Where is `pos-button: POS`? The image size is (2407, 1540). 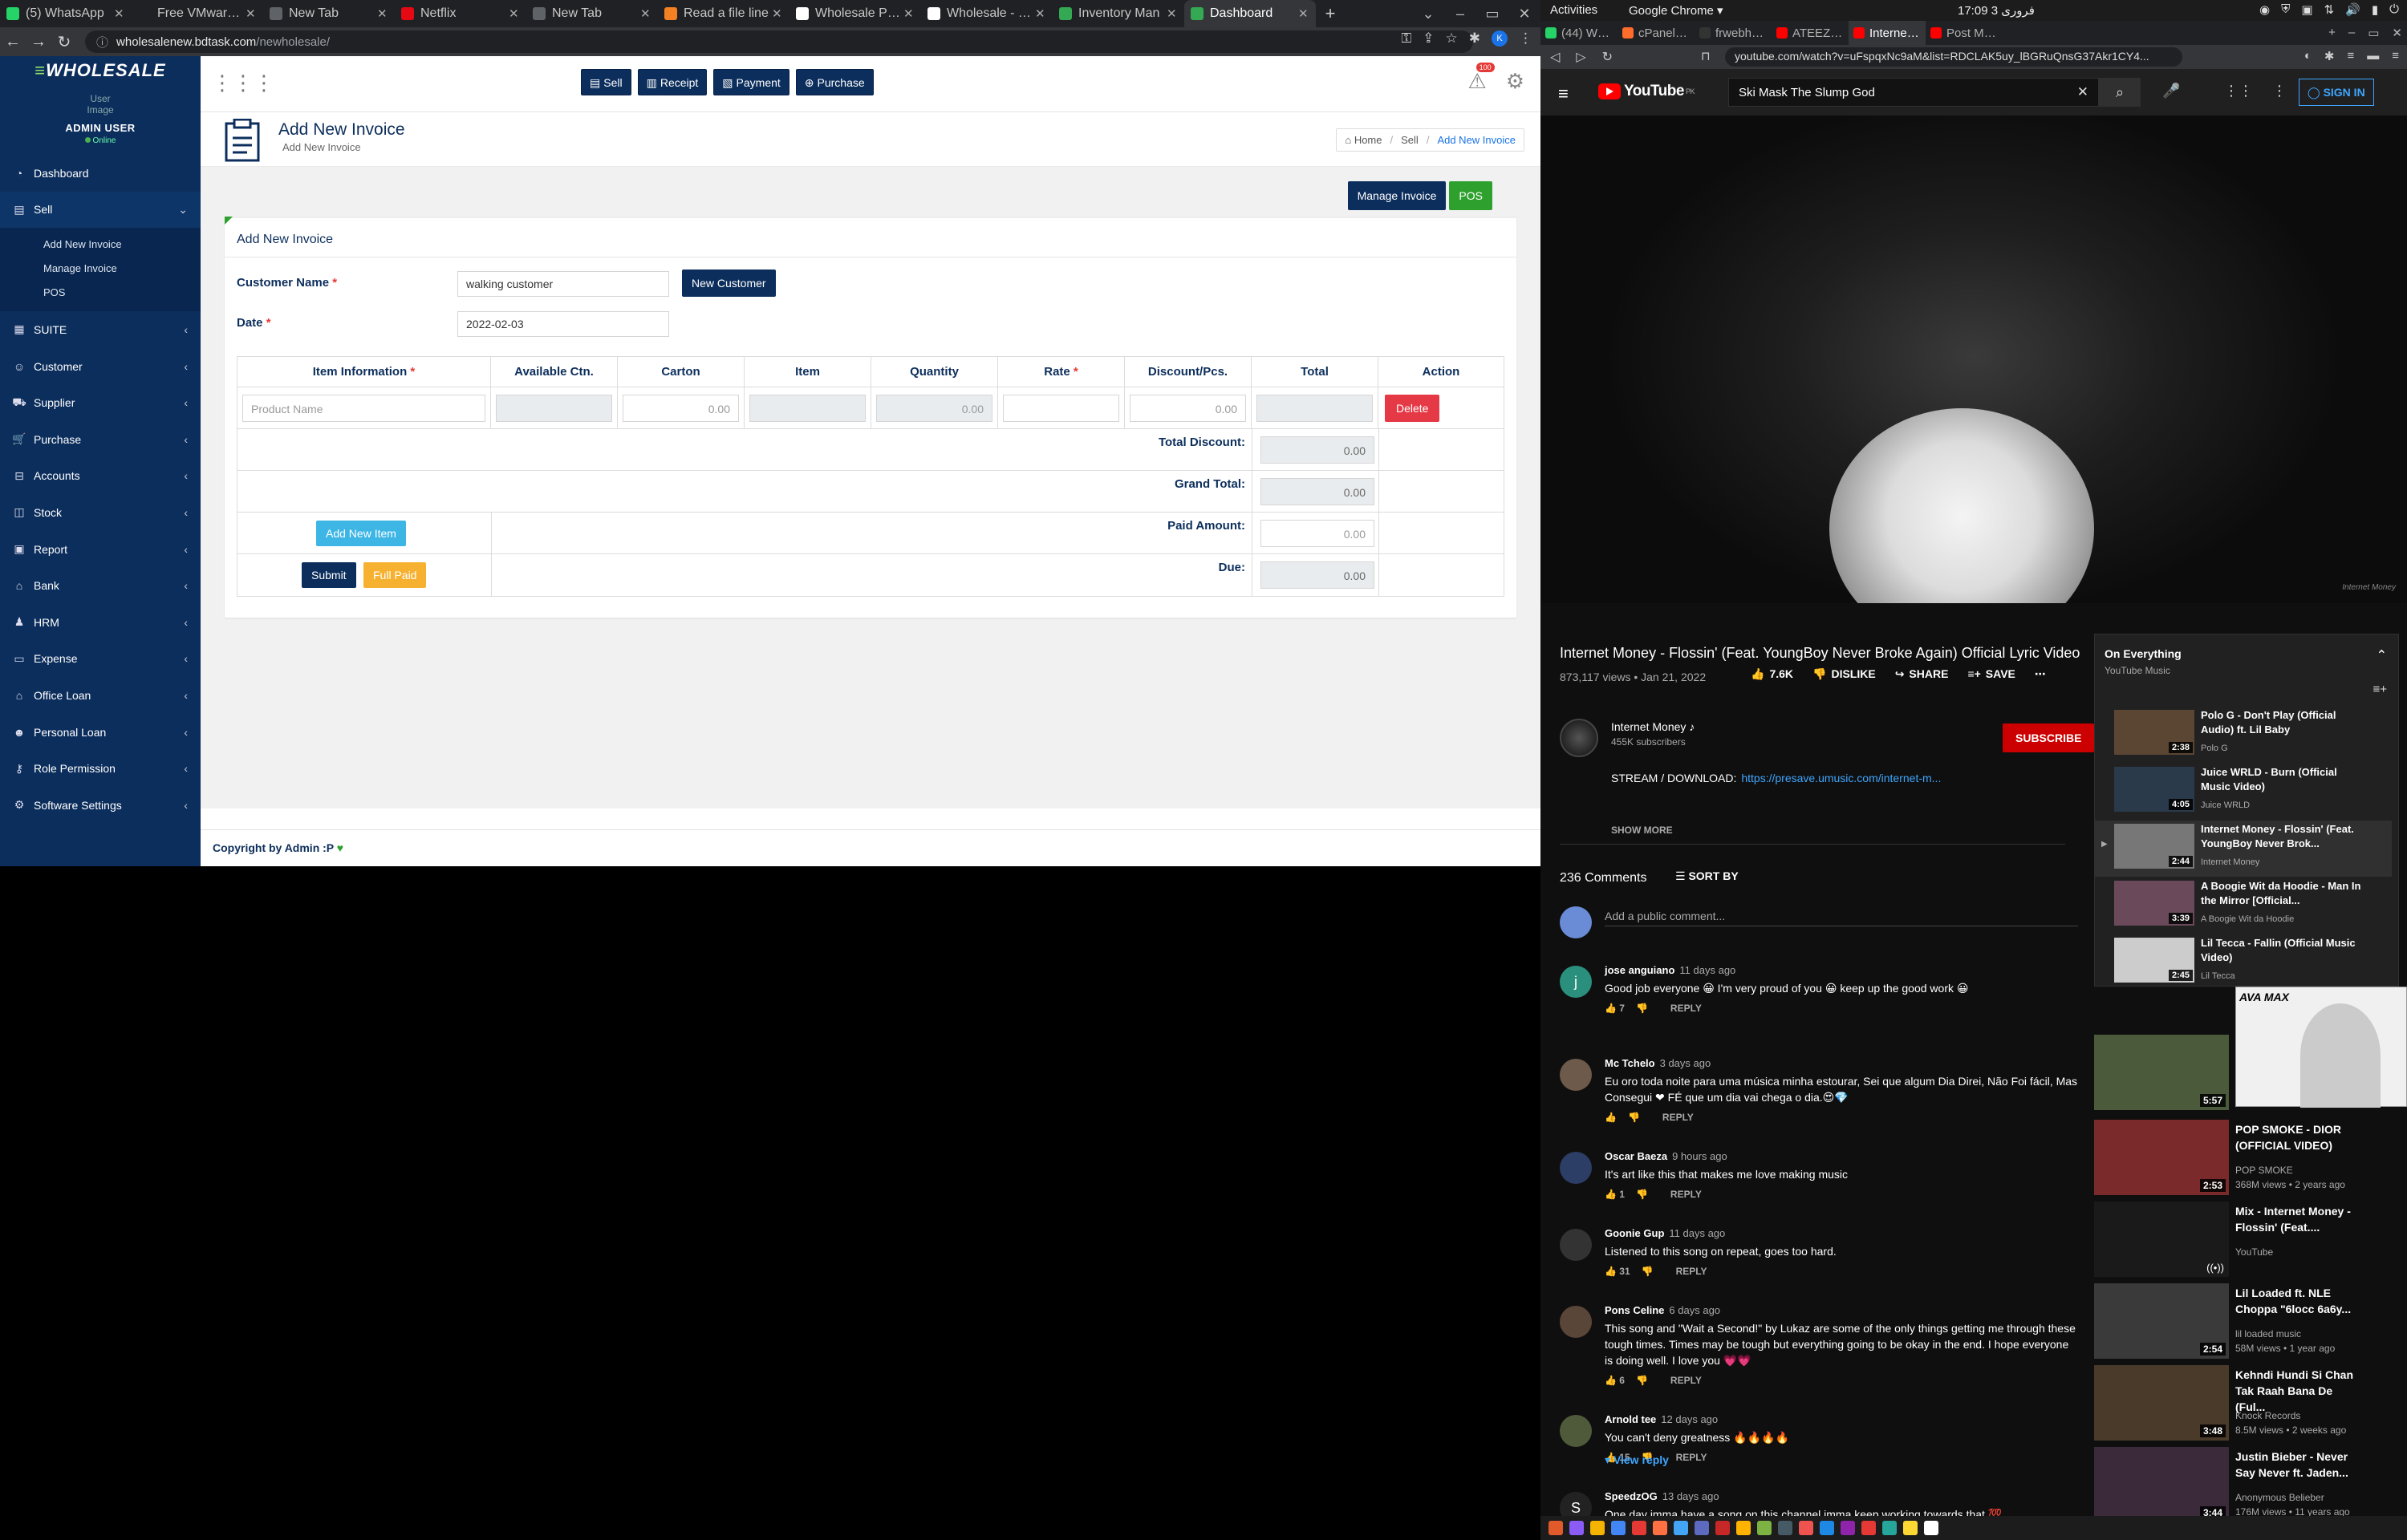 pos-button: POS is located at coordinates (1471, 195).